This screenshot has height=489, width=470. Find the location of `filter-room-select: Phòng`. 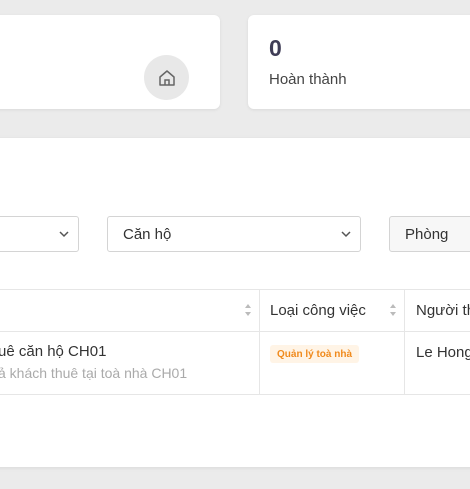

filter-room-select: Phòng is located at coordinates (429, 234).